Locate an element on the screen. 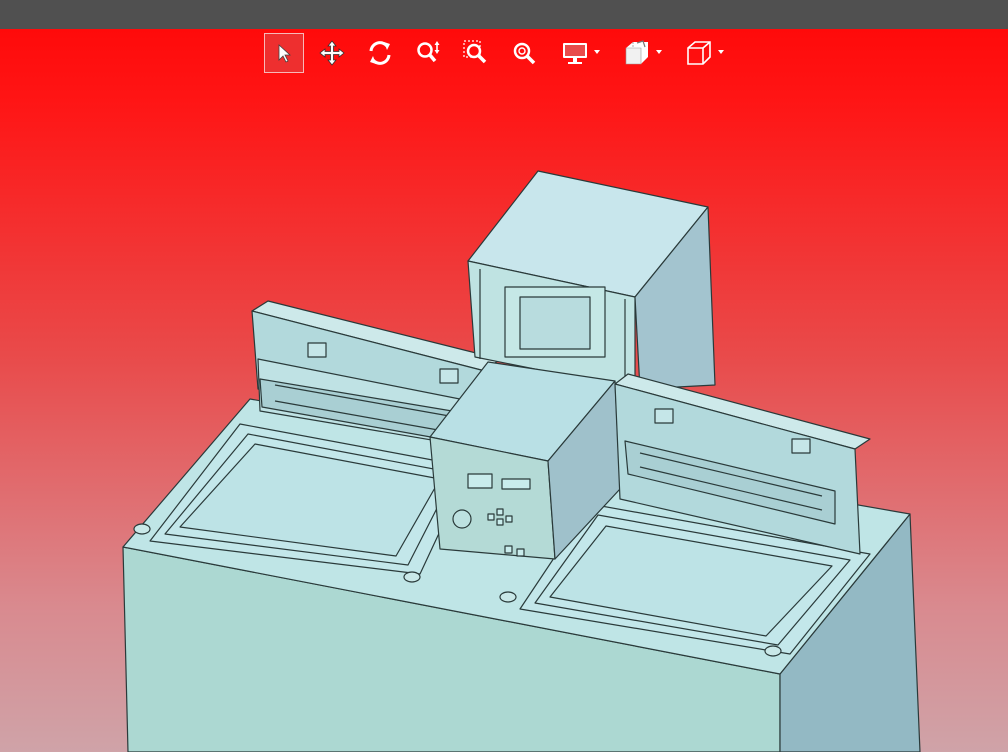 This screenshot has width=1008, height=752. monitor-icon is located at coordinates (575, 53).